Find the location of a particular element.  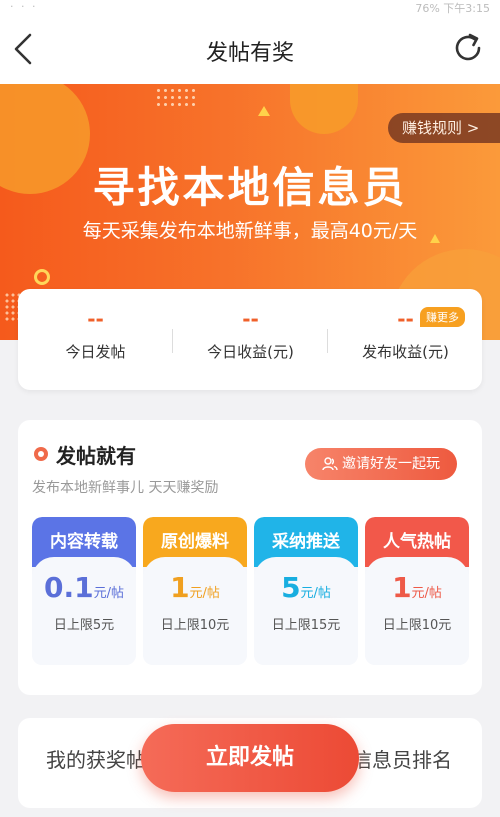

post-now-button: 立即发帖 is located at coordinates (250, 758).